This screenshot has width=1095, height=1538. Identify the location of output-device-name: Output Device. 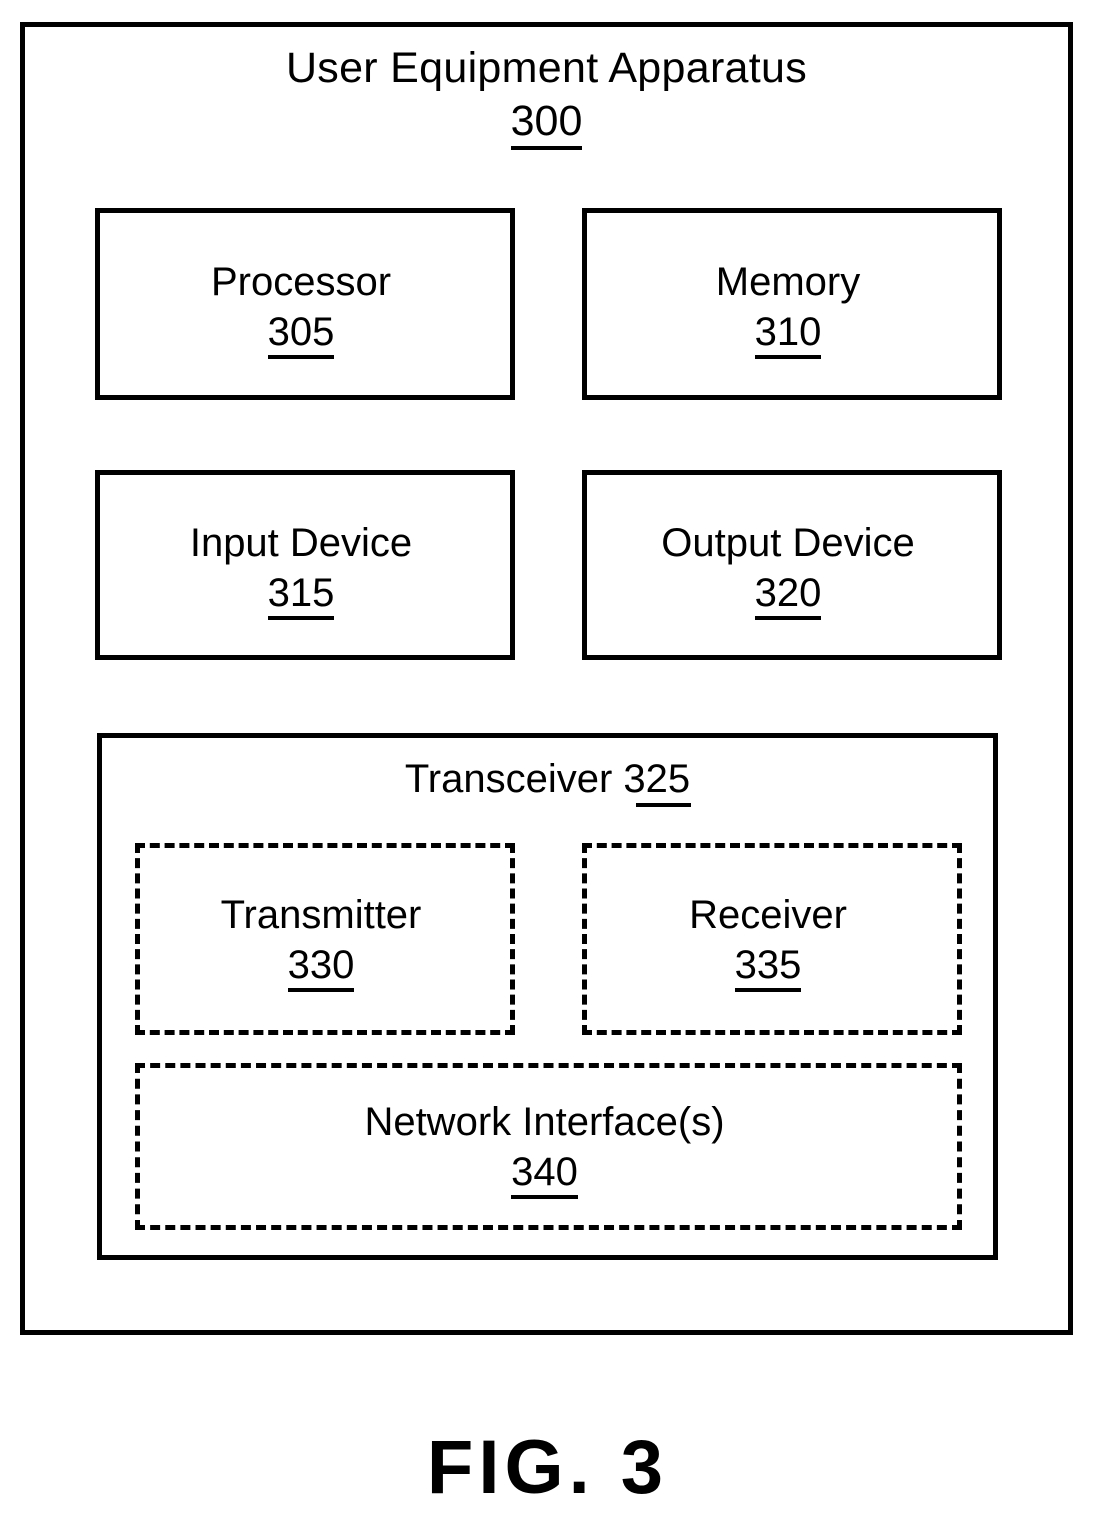
(788, 543).